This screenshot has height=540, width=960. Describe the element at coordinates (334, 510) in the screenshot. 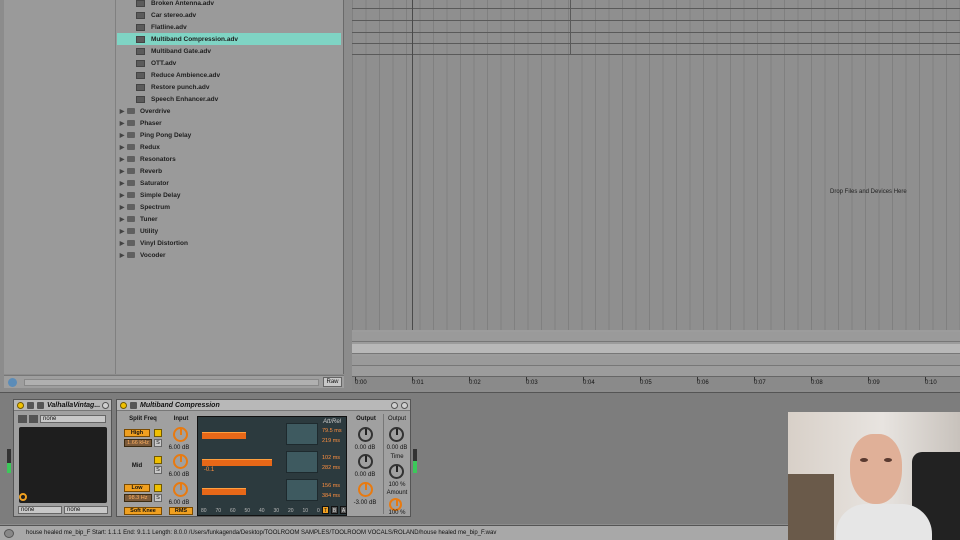

I see `mode-b-button: B` at that location.